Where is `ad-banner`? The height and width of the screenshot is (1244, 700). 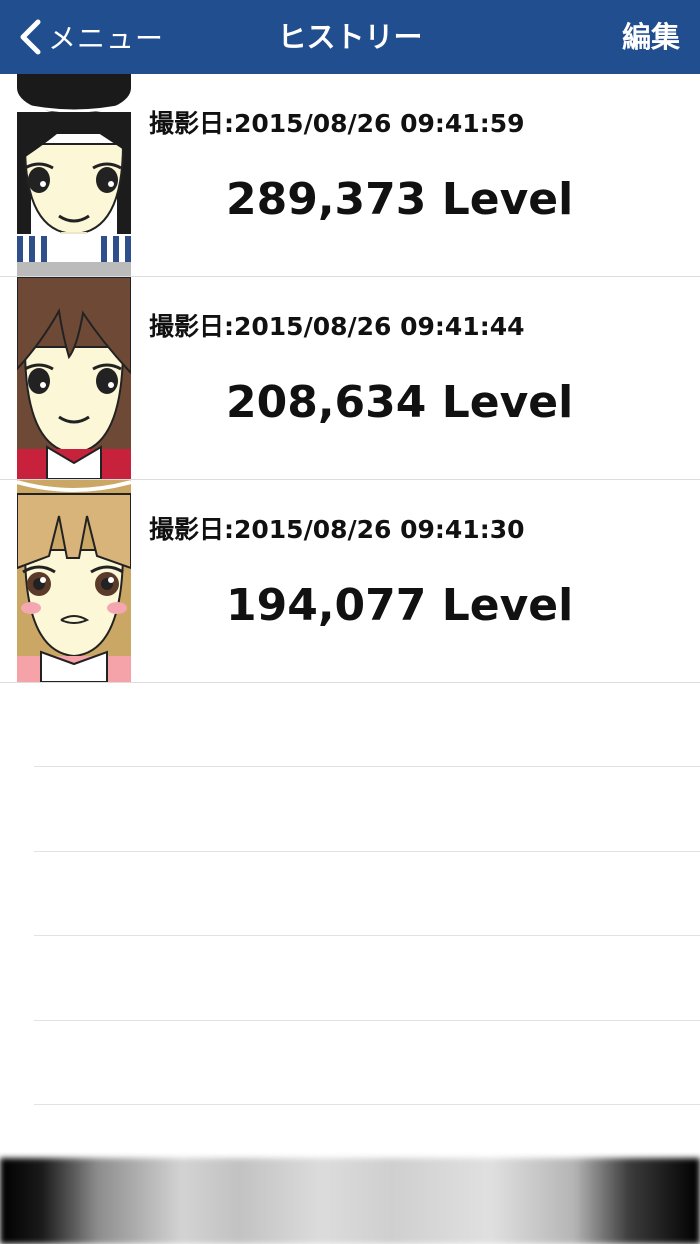
ad-banner is located at coordinates (350, 1201).